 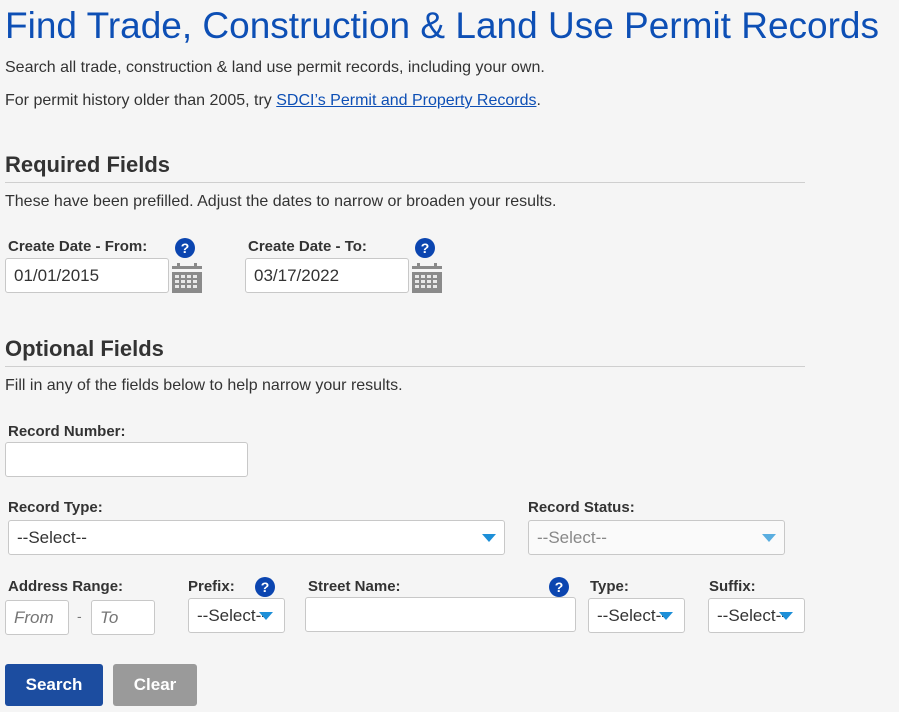 I want to click on suffix-label: Suffix:, so click(x=732, y=586).